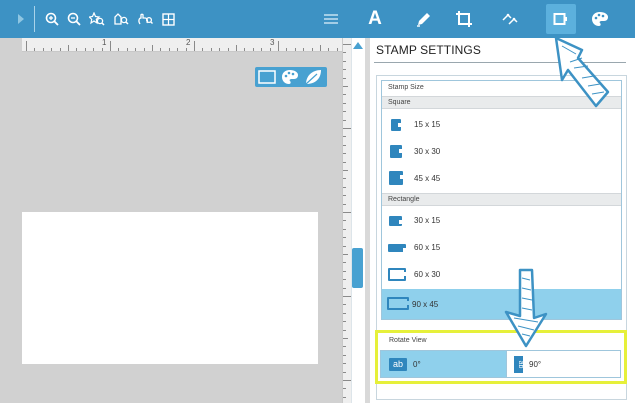  What do you see at coordinates (427, 151) in the screenshot?
I see `stamp-size-label: 30 x 30` at bounding box center [427, 151].